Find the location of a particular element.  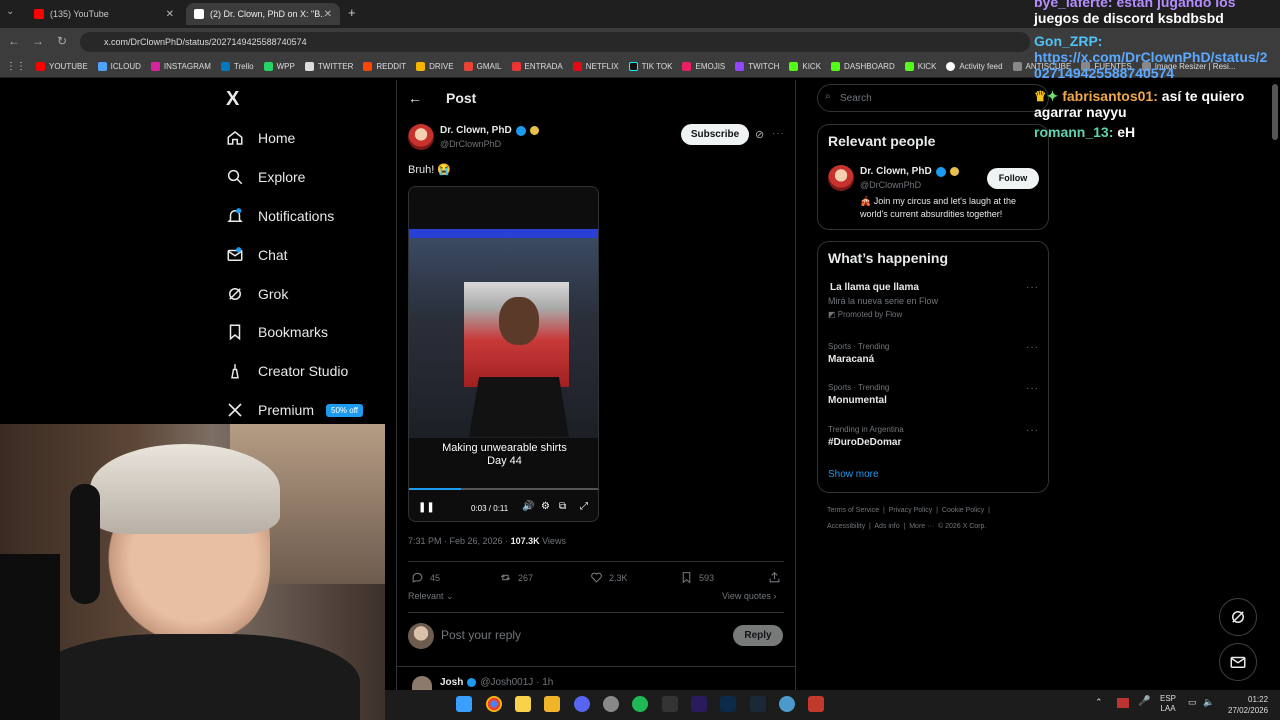

share-stat is located at coordinates (777, 577).